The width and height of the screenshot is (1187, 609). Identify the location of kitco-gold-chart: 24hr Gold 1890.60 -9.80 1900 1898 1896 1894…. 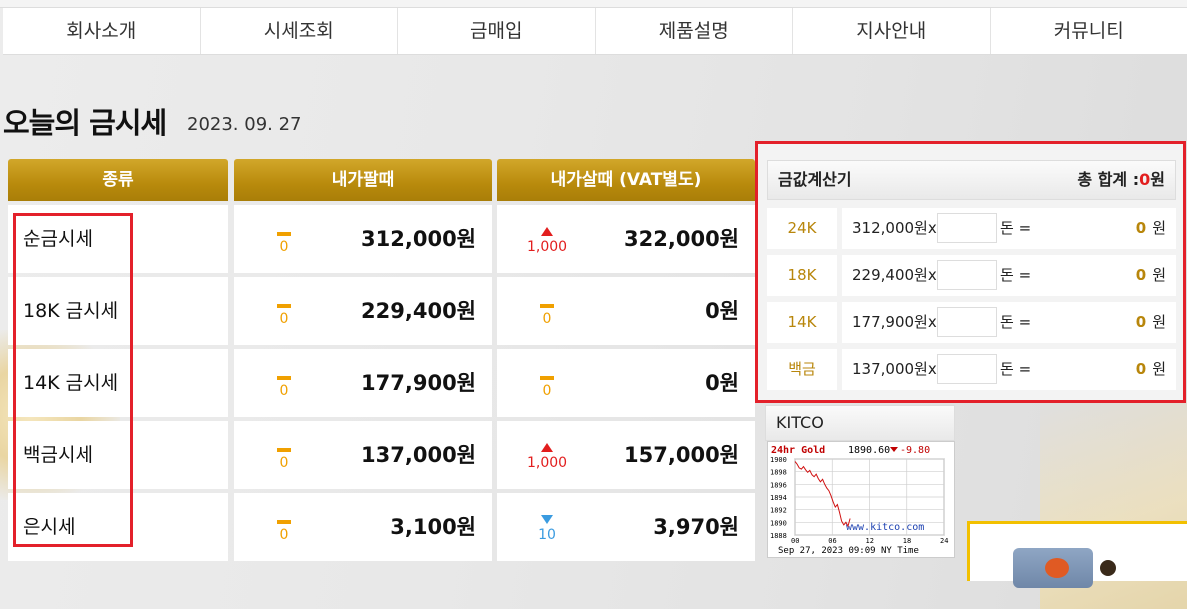
(861, 499).